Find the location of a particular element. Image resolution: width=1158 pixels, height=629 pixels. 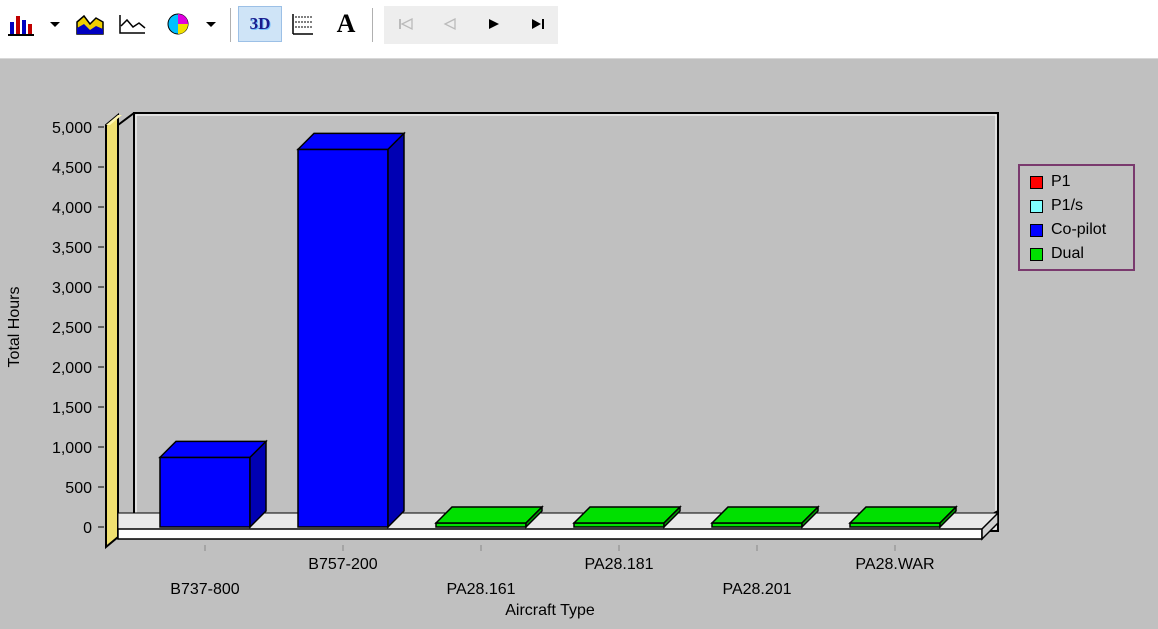

legend-label: Co-pilot is located at coordinates (1079, 229).